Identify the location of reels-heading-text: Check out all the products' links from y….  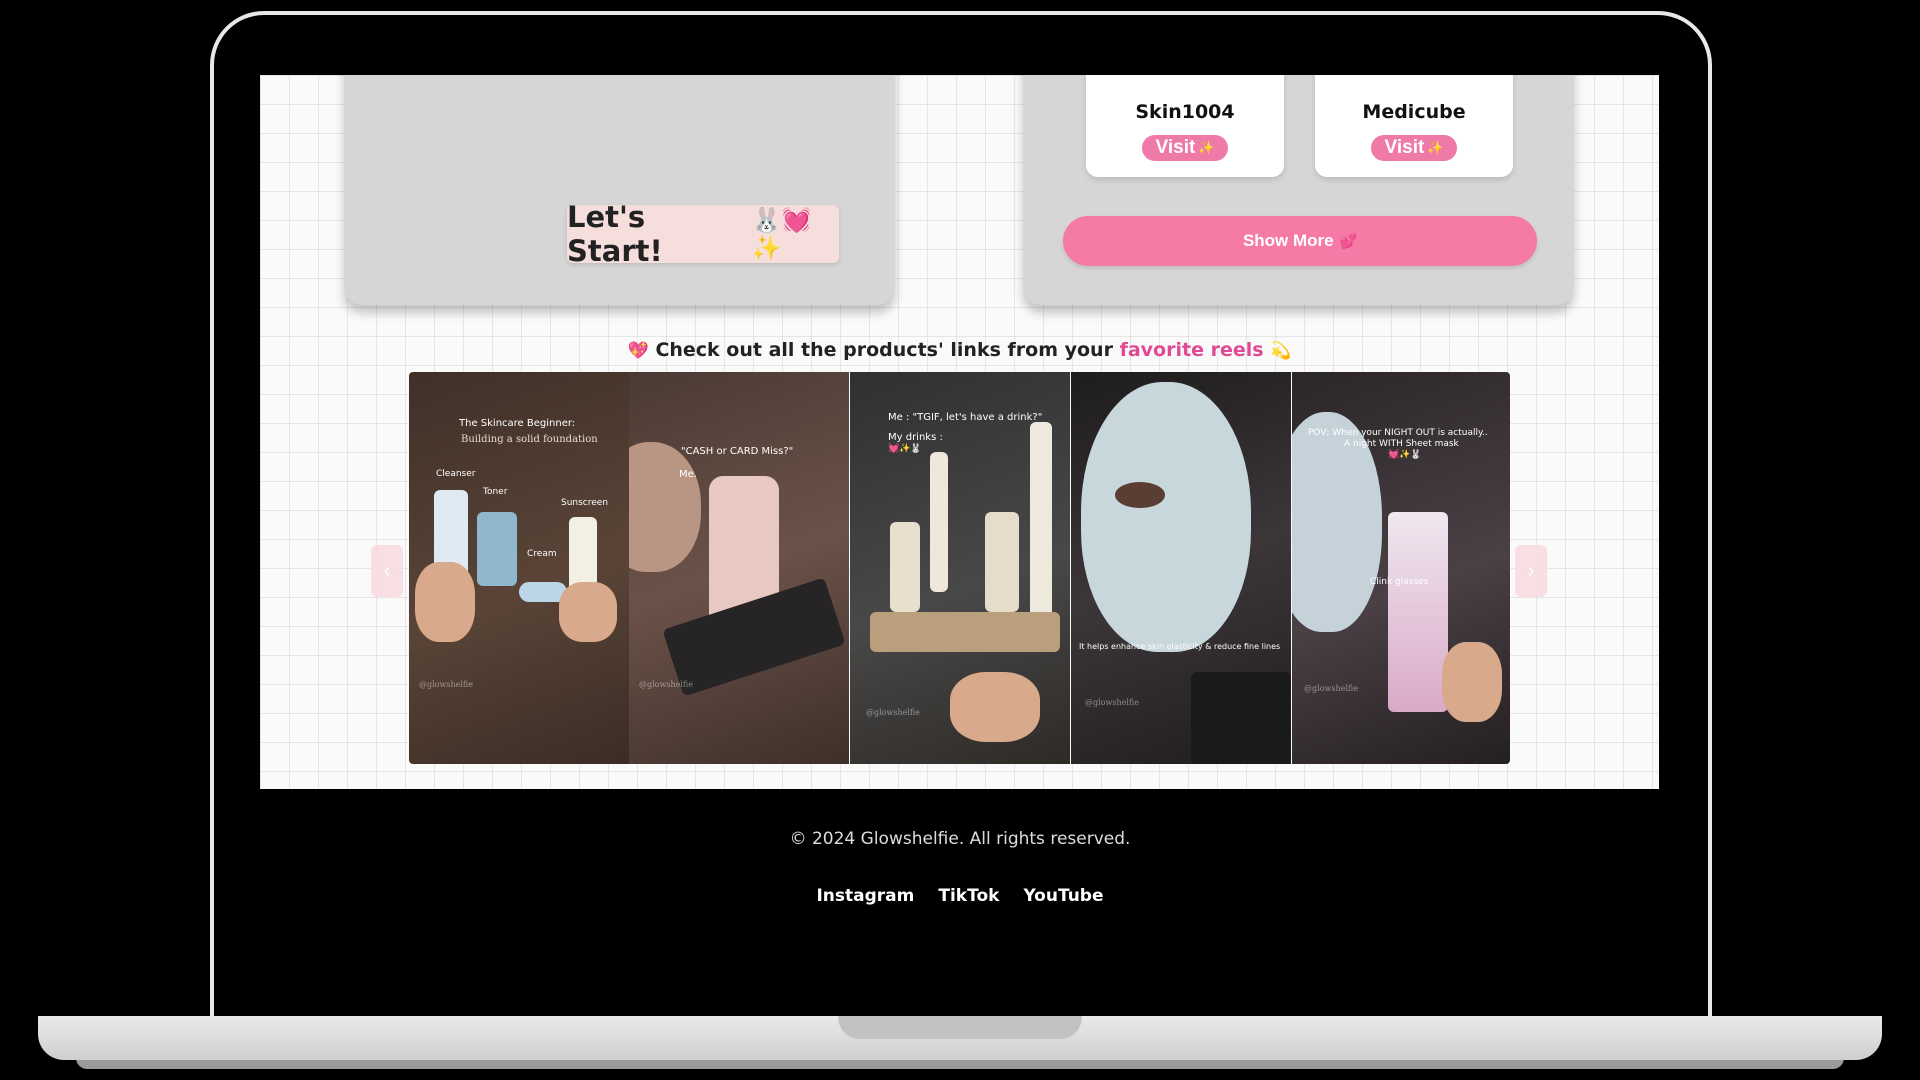
(884, 350).